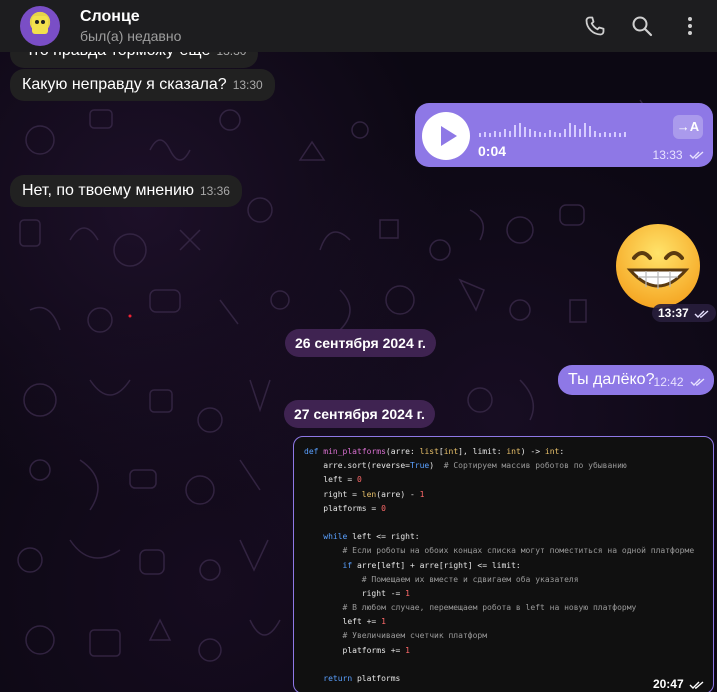  What do you see at coordinates (364, 494) in the screenshot?
I see `code-line: right = len(arre) - 1` at bounding box center [364, 494].